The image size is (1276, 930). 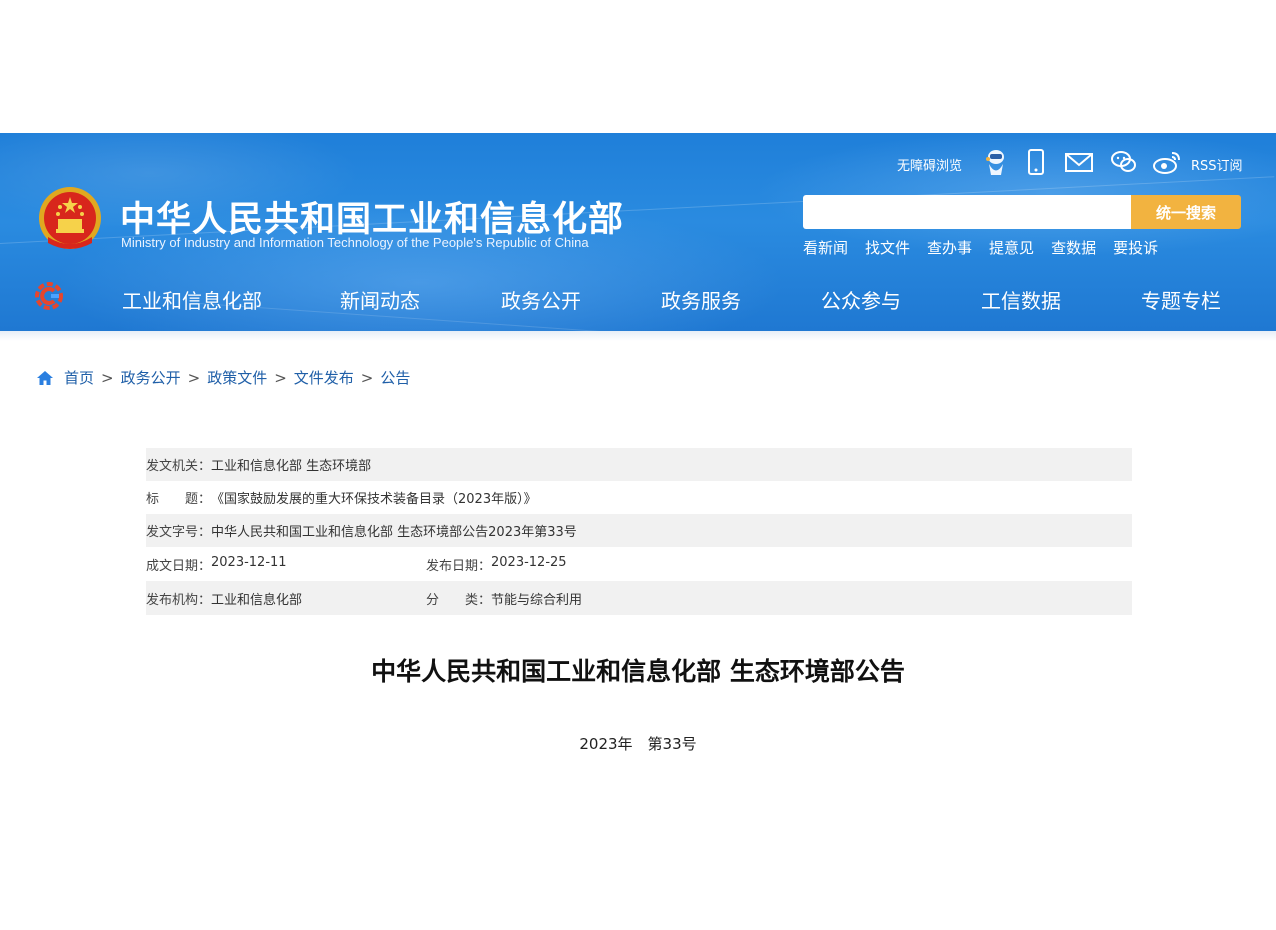 I want to click on breadcrumb: 首页 > 政务公开 > 政策文件 > 文件发布 > 公告, so click(x=223, y=377).